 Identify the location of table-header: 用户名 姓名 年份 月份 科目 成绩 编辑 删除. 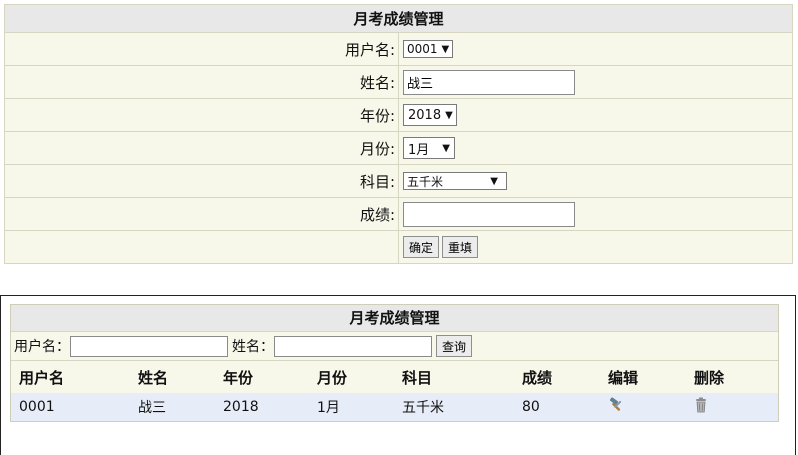
(394, 377).